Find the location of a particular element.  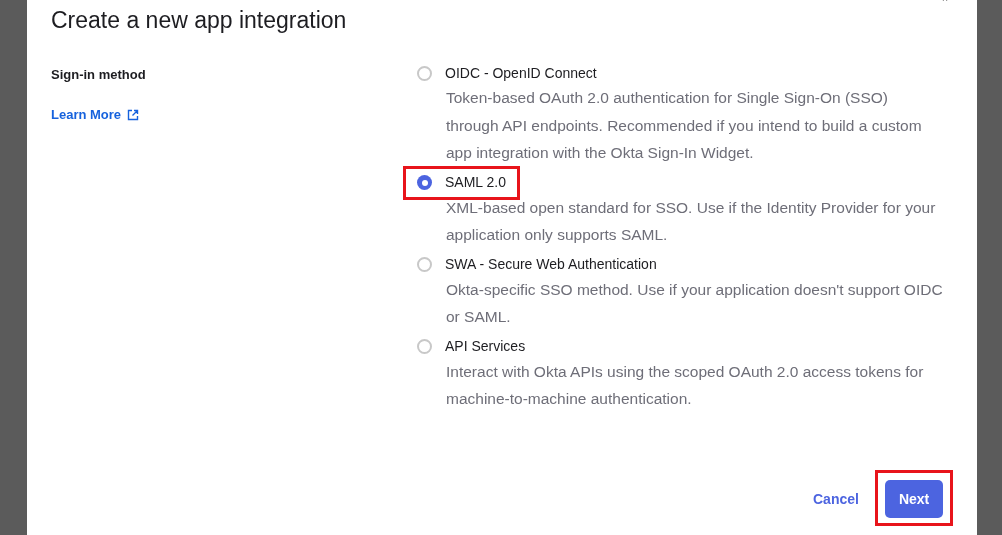

option-label: SWA - Secure Web Authentication is located at coordinates (551, 264).